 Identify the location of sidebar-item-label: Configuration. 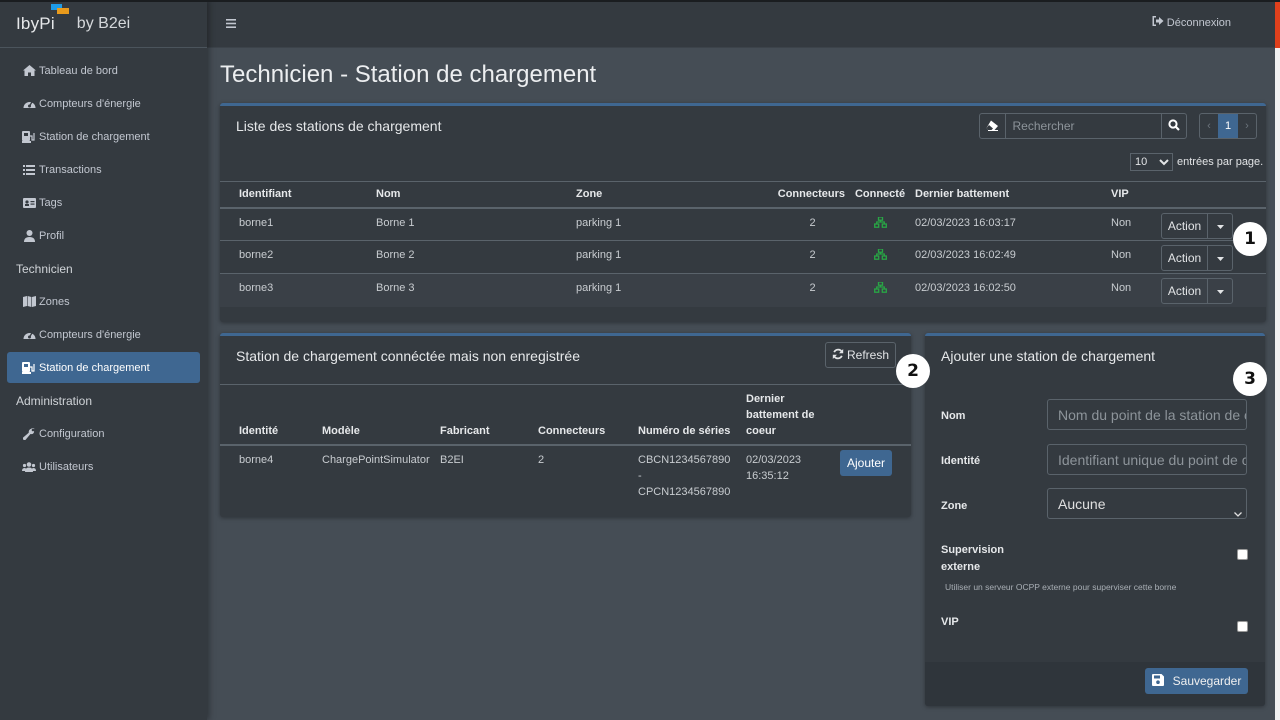
(72, 433).